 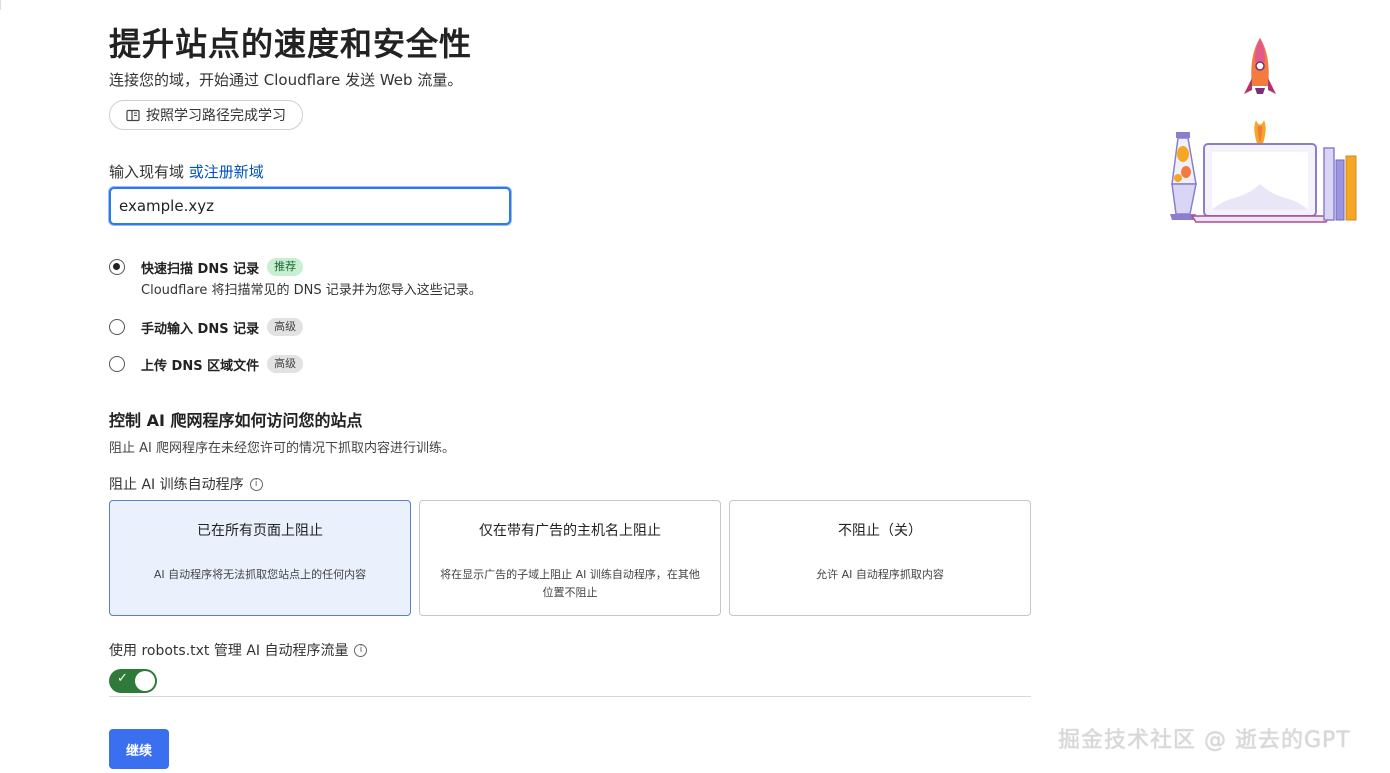 What do you see at coordinates (200, 329) in the screenshot?
I see `dns-option-label: 手动输入 DNS 记录` at bounding box center [200, 329].